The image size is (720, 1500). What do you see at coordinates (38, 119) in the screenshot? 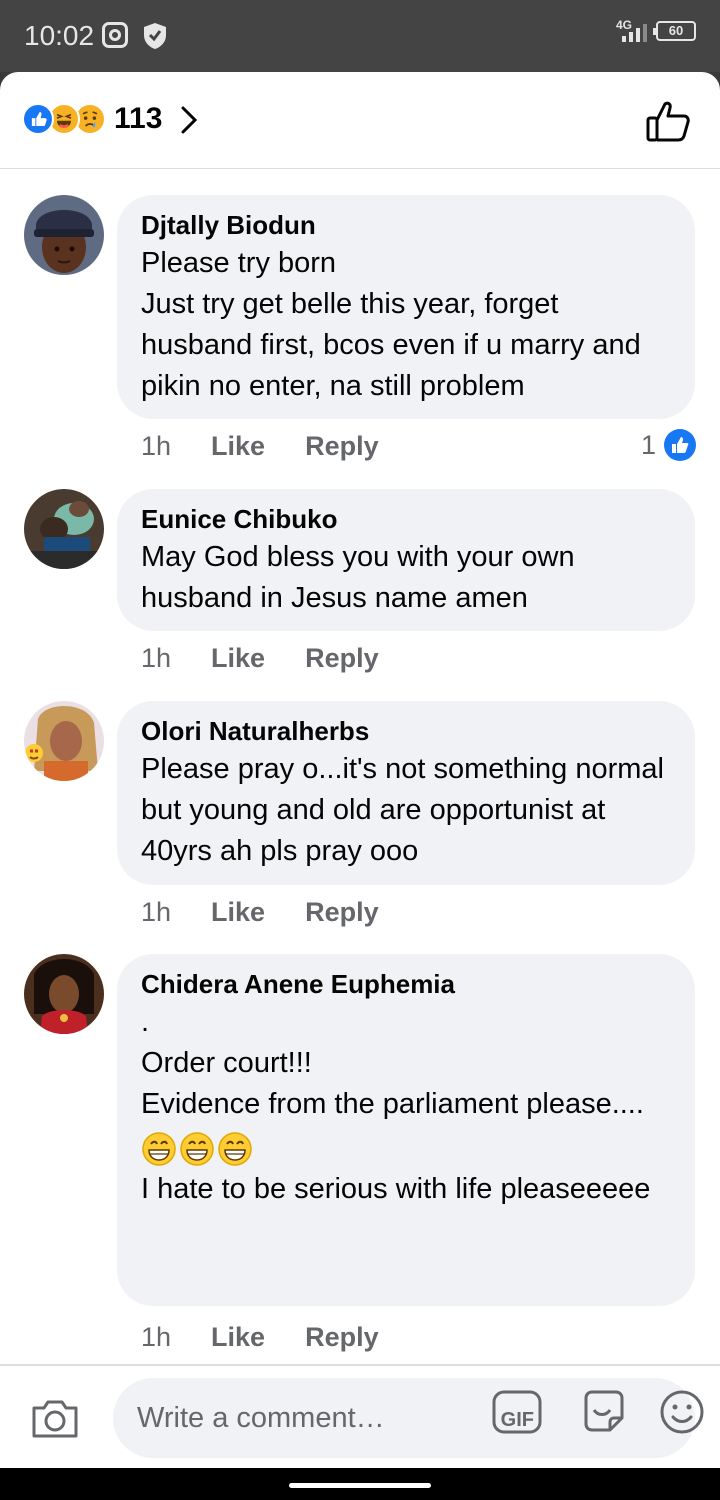
I see `like-reaction-icon` at bounding box center [38, 119].